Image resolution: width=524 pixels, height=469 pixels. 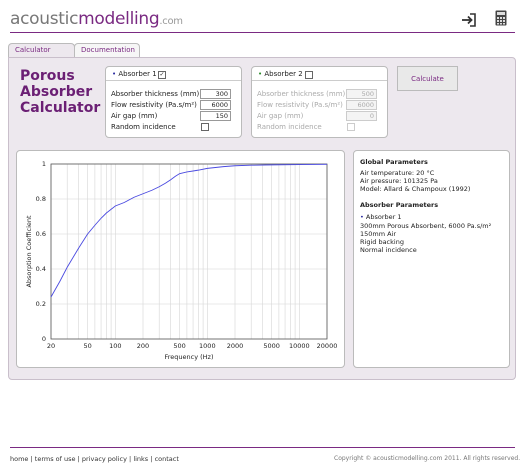 I want to click on y-tick-label: 0.6, so click(x=41, y=234).